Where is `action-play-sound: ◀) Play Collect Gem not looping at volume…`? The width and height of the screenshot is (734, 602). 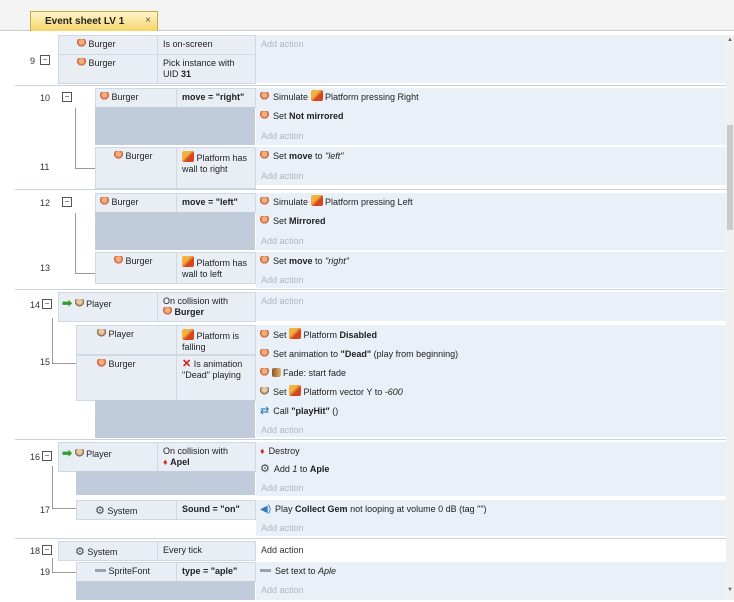 action-play-sound: ◀) Play Collect Gem not looping at volume… is located at coordinates (373, 509).